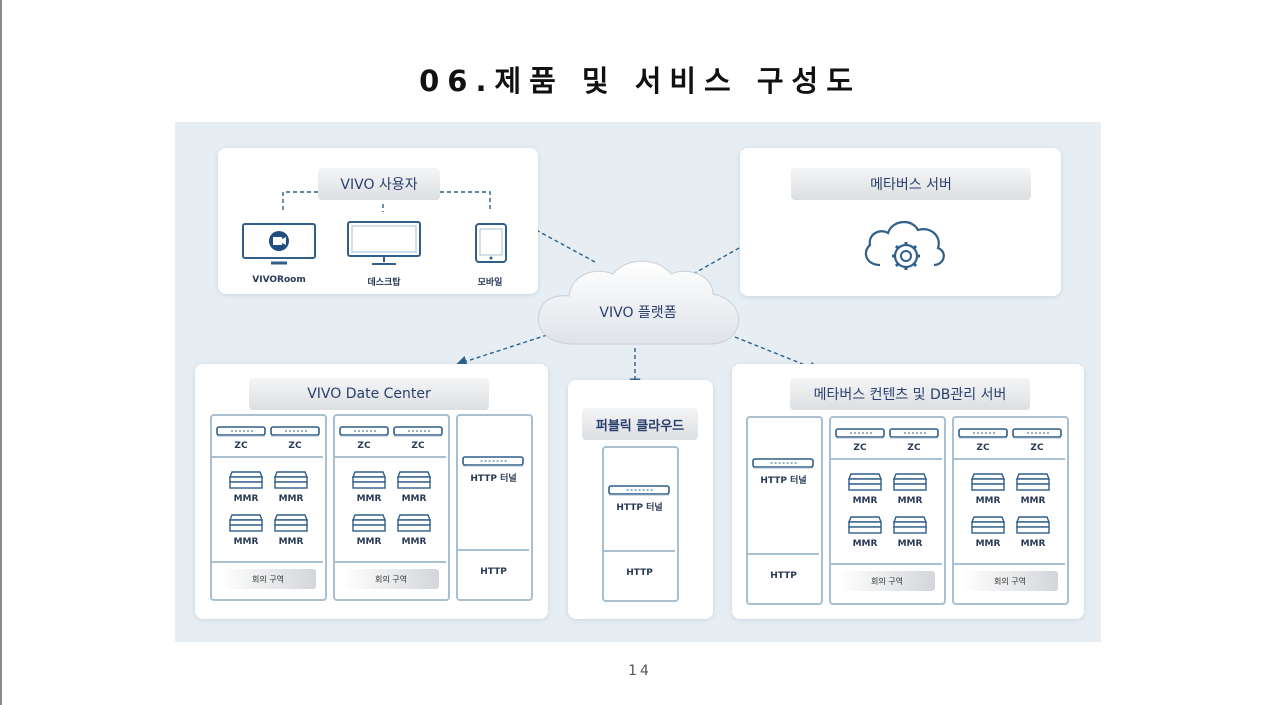  I want to click on page-title: 06.제품 및 서비스 구성도, so click(640, 81).